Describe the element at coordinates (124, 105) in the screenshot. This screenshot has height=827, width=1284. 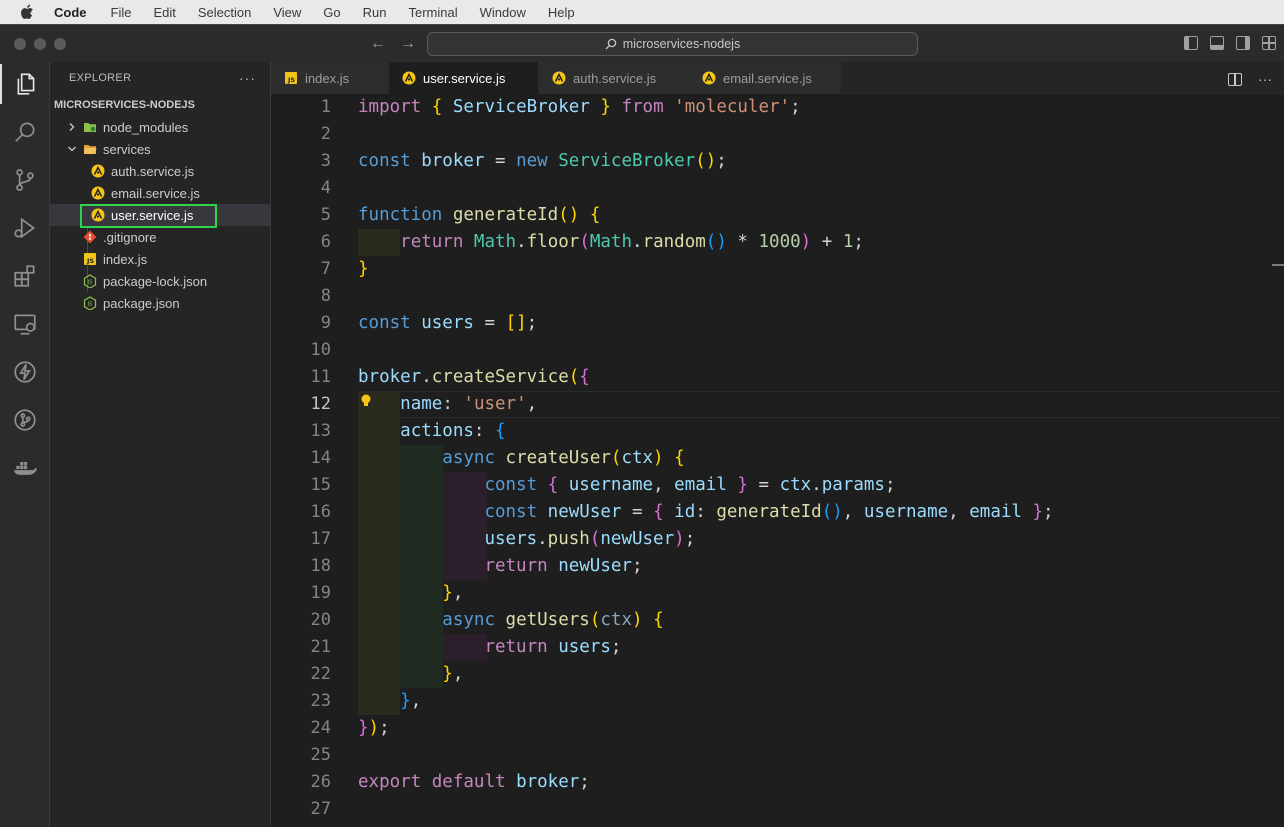
I see `workspace-root-label: MICROSERVICES-NODEJS` at that location.